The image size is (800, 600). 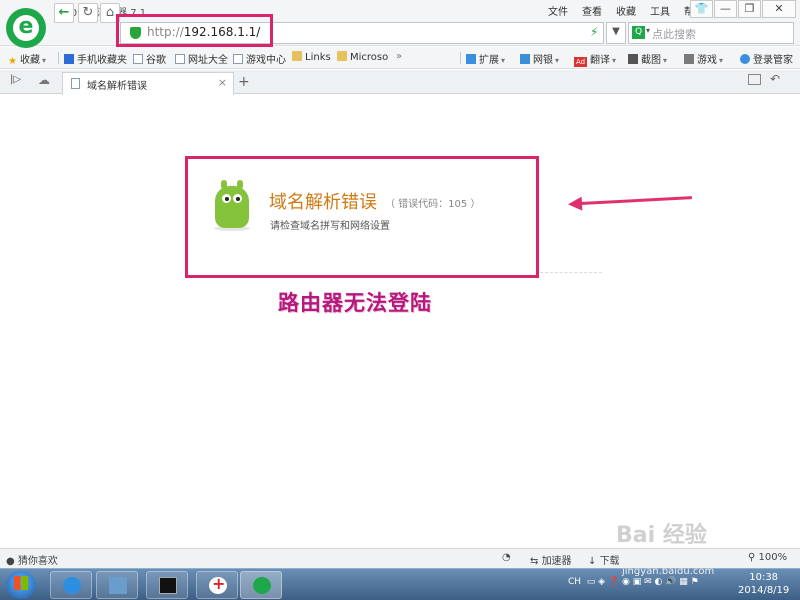 What do you see at coordinates (764, 577) in the screenshot?
I see `clock-time: 10:38` at bounding box center [764, 577].